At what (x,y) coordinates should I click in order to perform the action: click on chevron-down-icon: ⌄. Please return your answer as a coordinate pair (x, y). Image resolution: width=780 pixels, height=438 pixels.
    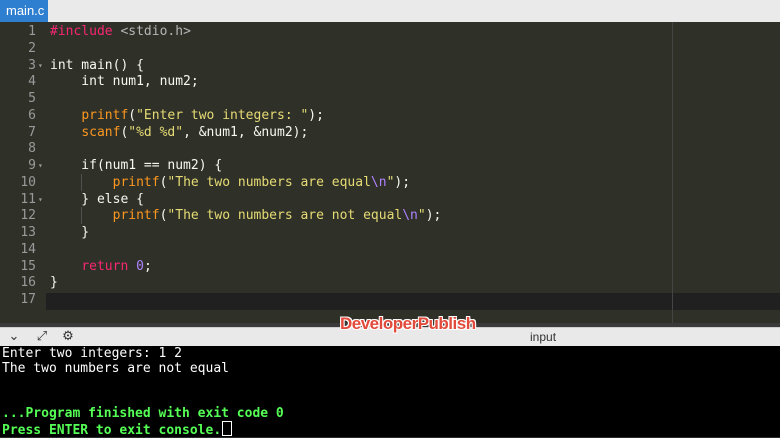
    Looking at the image, I should click on (14, 337).